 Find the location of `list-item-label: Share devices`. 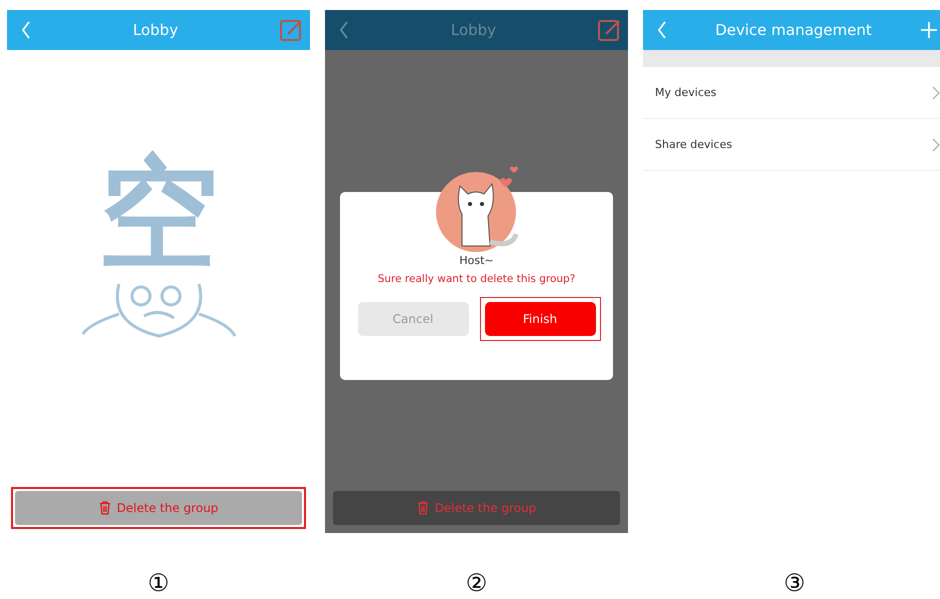

list-item-label: Share devices is located at coordinates (693, 144).